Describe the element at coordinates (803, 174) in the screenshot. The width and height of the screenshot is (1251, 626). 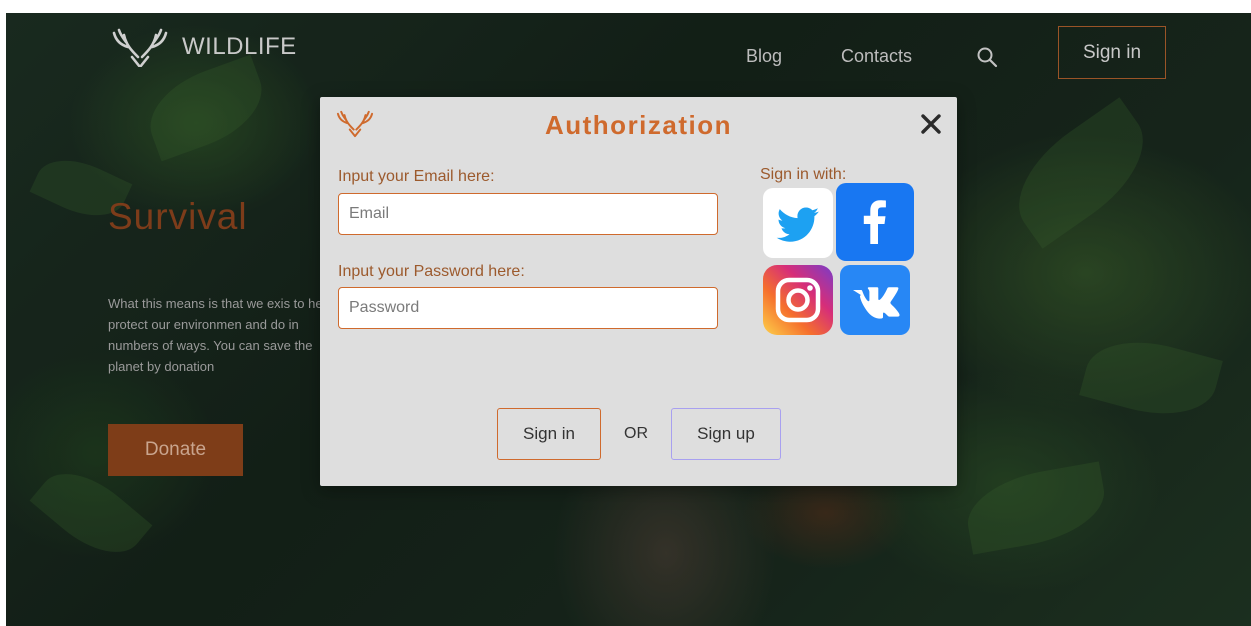
I see `social-sign-in-label: Sign in with:` at that location.